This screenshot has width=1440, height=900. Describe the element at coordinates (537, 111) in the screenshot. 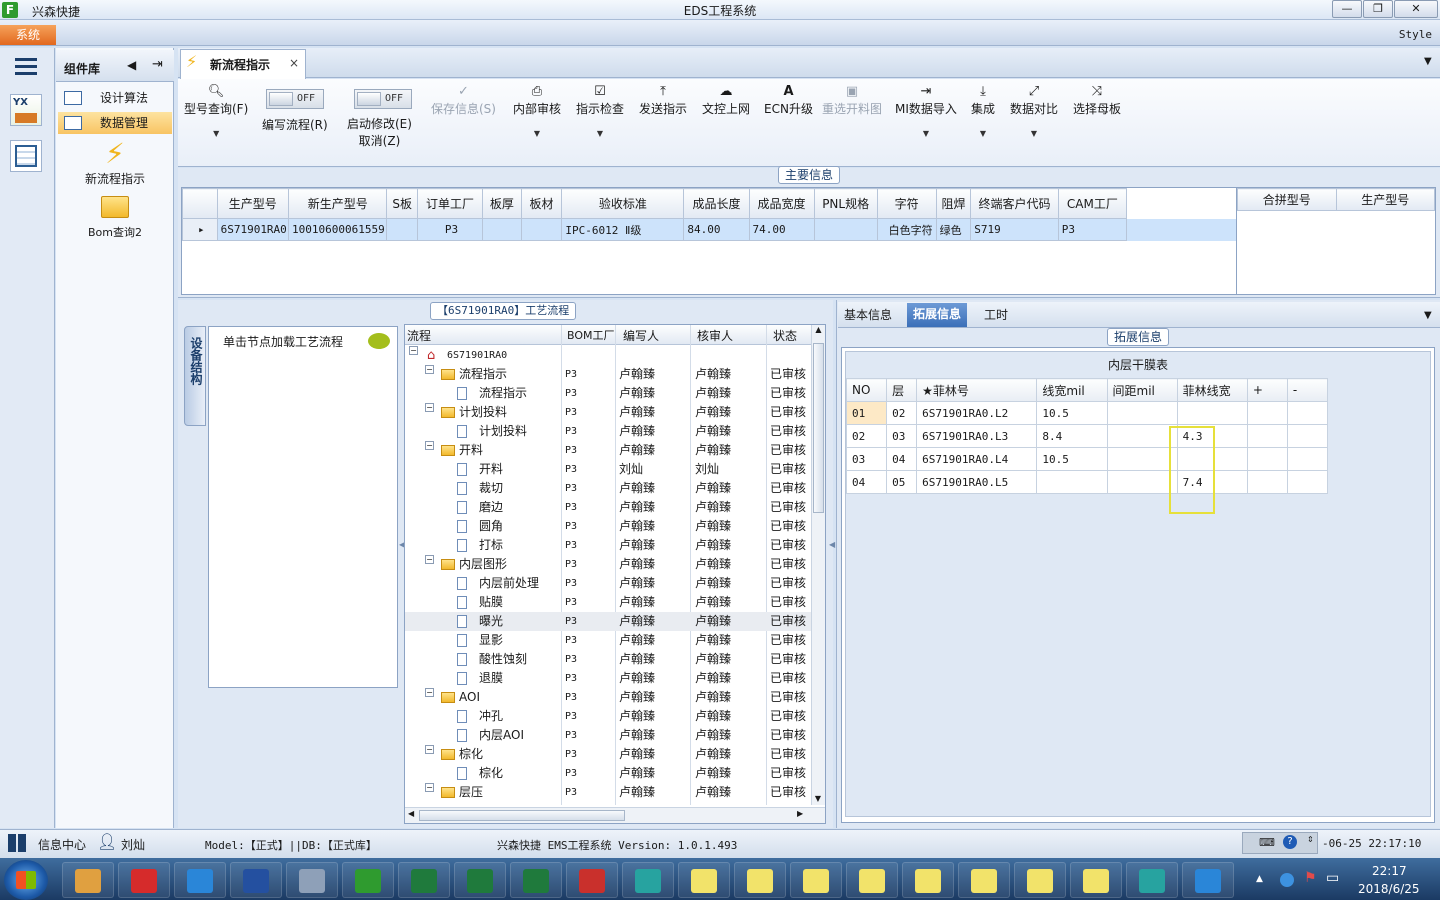

I see `internal-review-button: ⎙ 内部审核 ▼` at that location.